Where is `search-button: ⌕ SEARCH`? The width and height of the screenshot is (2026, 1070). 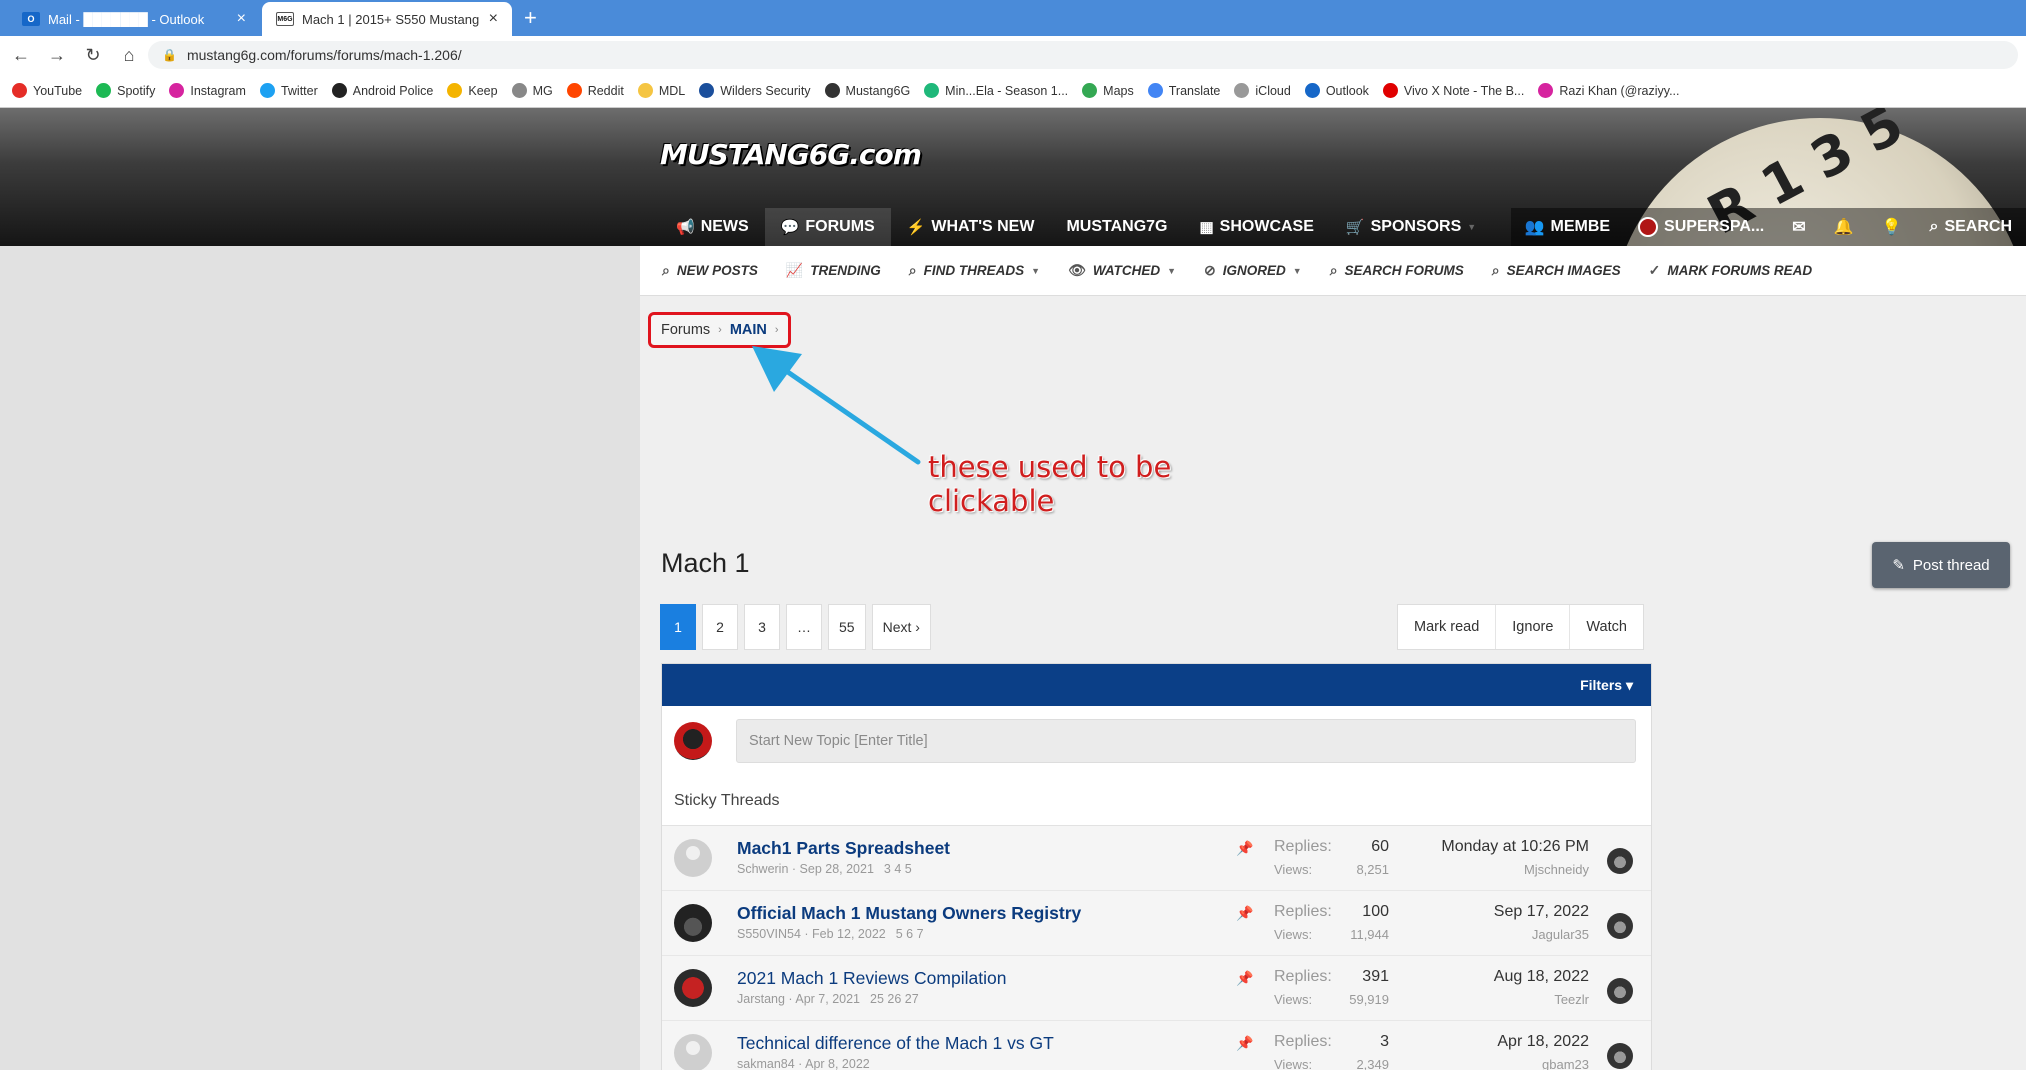
search-button: ⌕ SEARCH is located at coordinates (1970, 227).